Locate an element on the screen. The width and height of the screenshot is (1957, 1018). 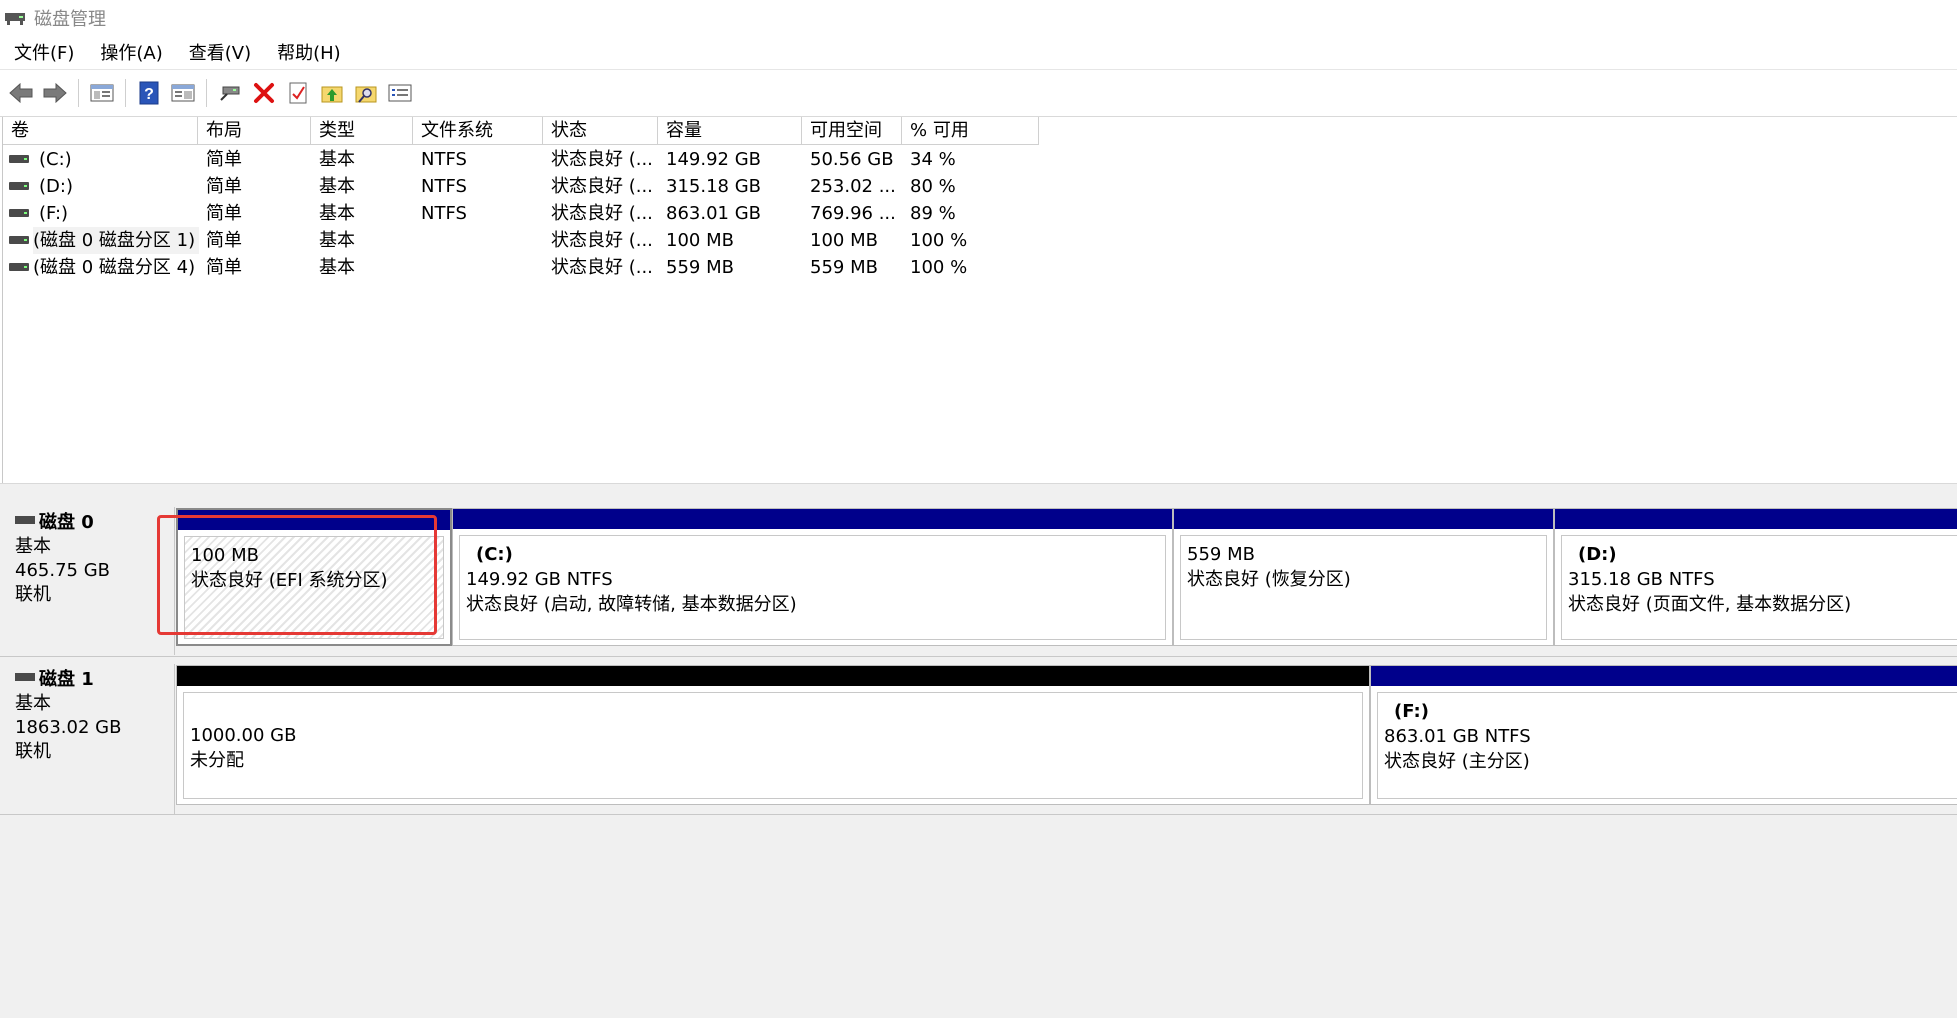
toolbar-separator is located at coordinates (125, 93).